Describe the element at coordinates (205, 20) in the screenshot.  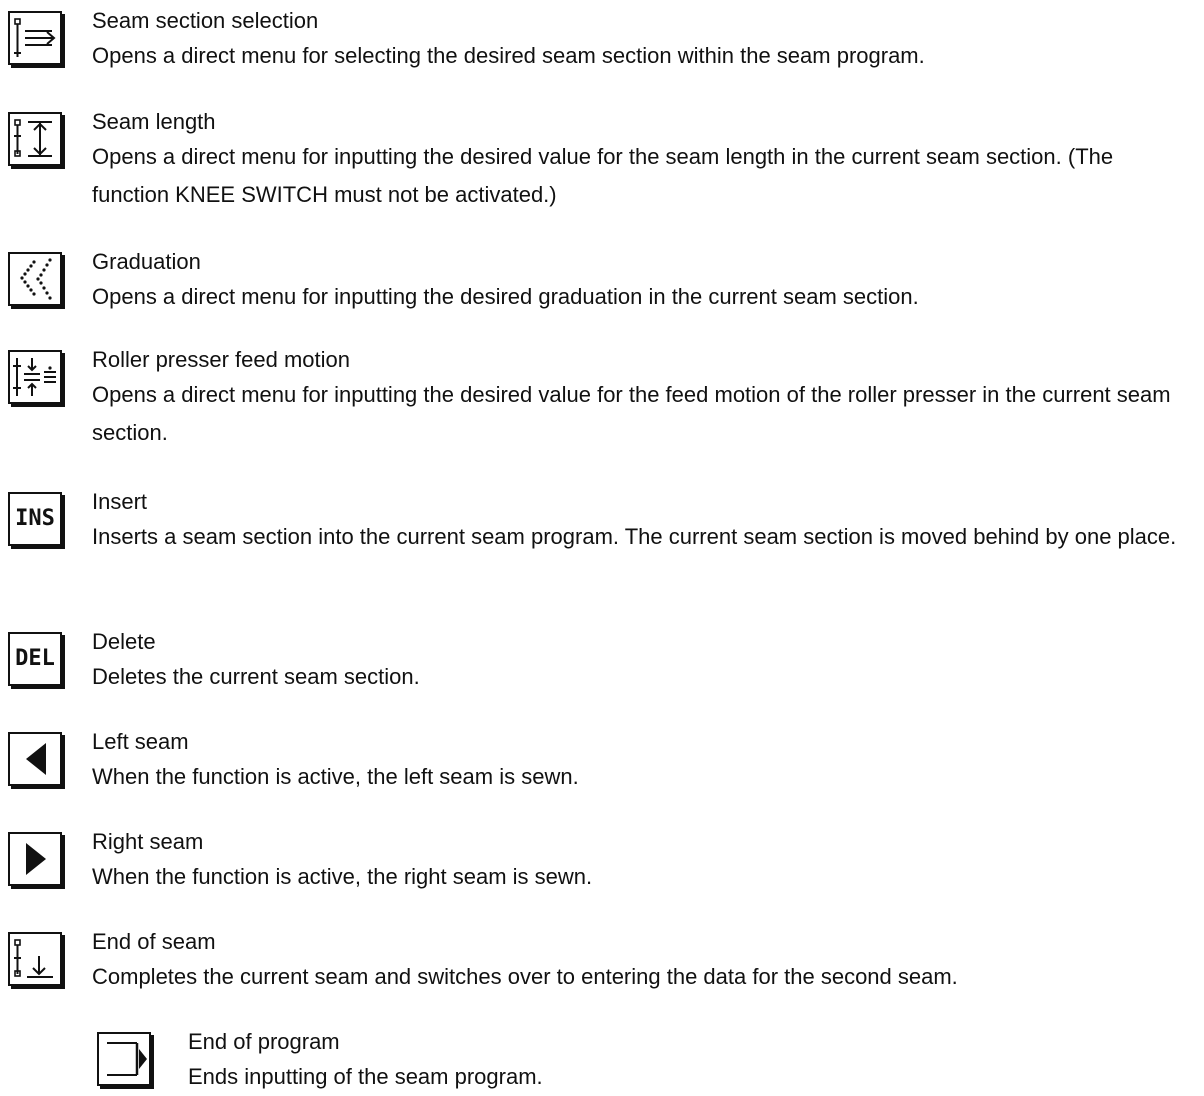
I see `entry-title: Seam section selection` at that location.